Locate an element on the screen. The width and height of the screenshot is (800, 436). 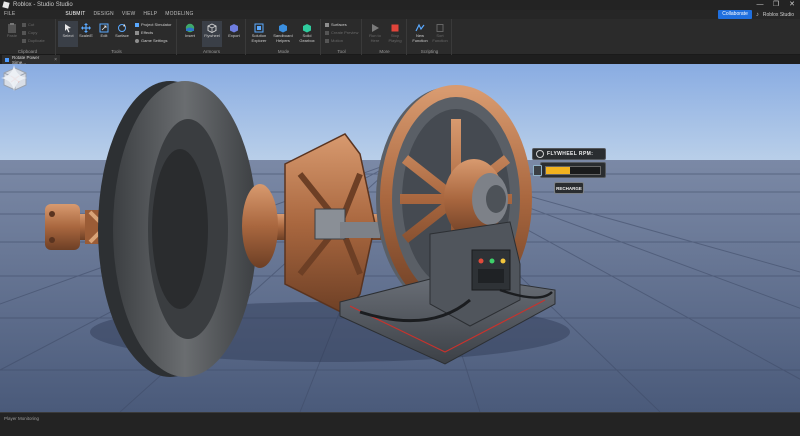
solution-explorer-button: Solution Explorer is located at coordinates (259, 34).